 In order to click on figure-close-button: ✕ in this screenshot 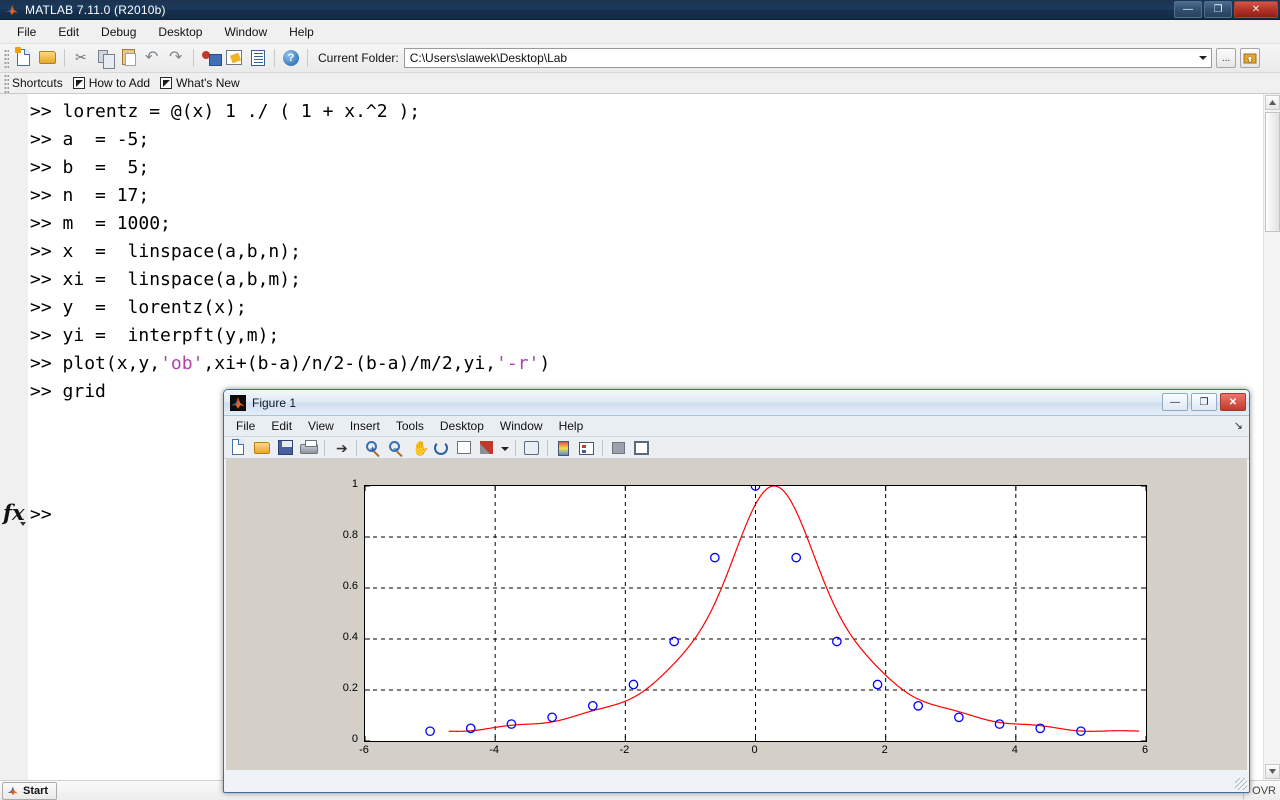, I will do `click(1233, 402)`.